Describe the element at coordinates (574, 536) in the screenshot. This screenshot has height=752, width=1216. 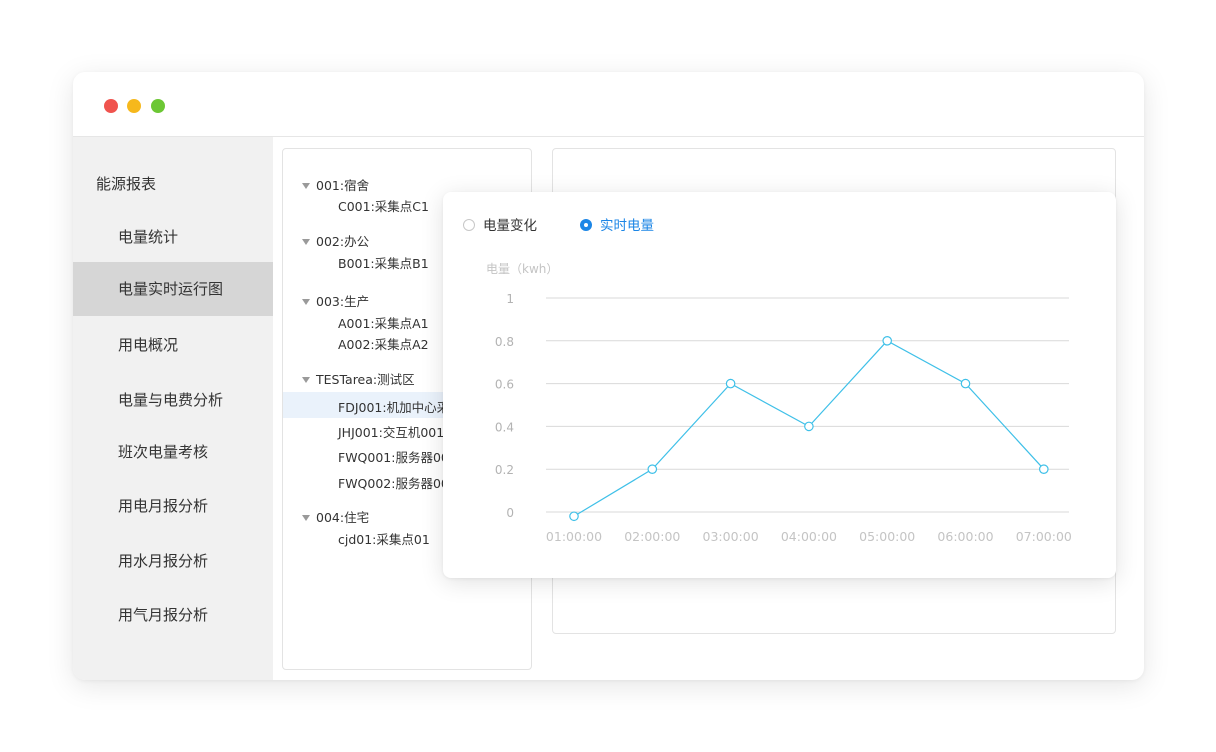
I see `x-tick-label: 01:00:00` at that location.